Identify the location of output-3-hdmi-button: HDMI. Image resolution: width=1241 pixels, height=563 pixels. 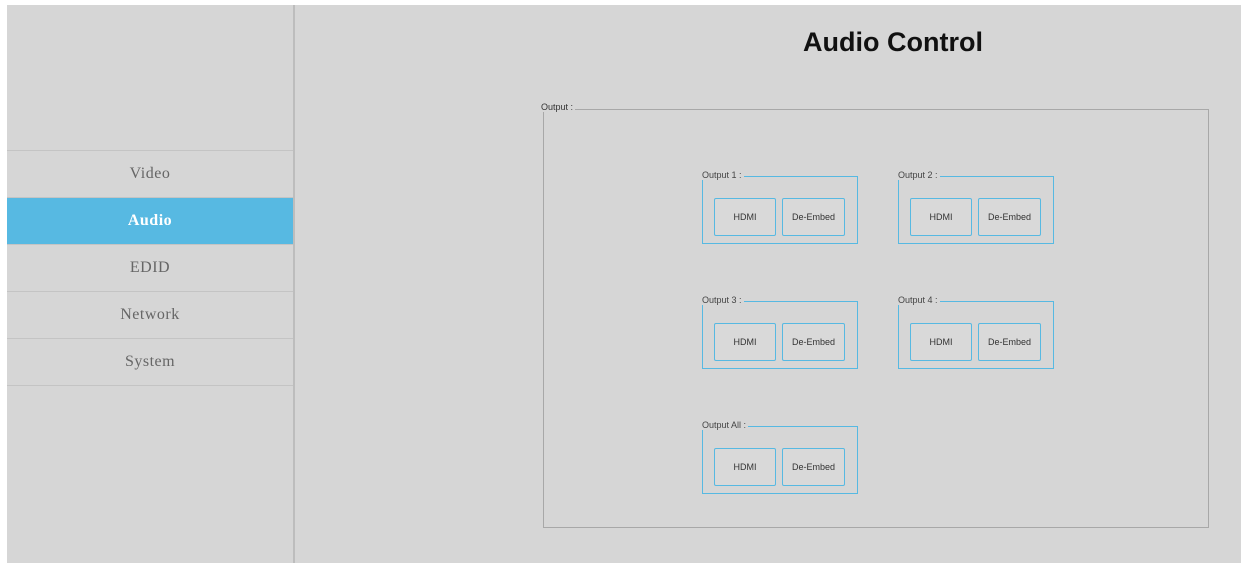
(745, 342).